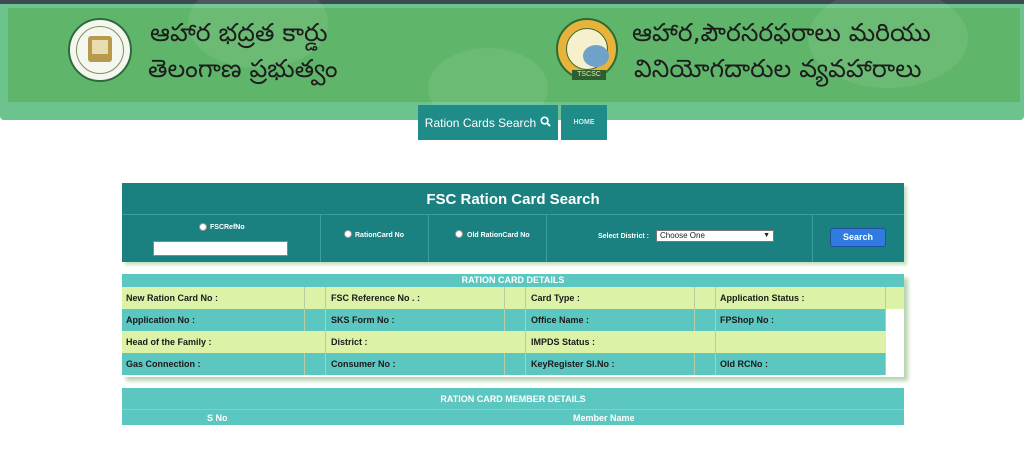 This screenshot has width=1024, height=457. Describe the element at coordinates (480, 122) in the screenshot. I see `ration-cards-search-label: Ration Cards Search` at that location.